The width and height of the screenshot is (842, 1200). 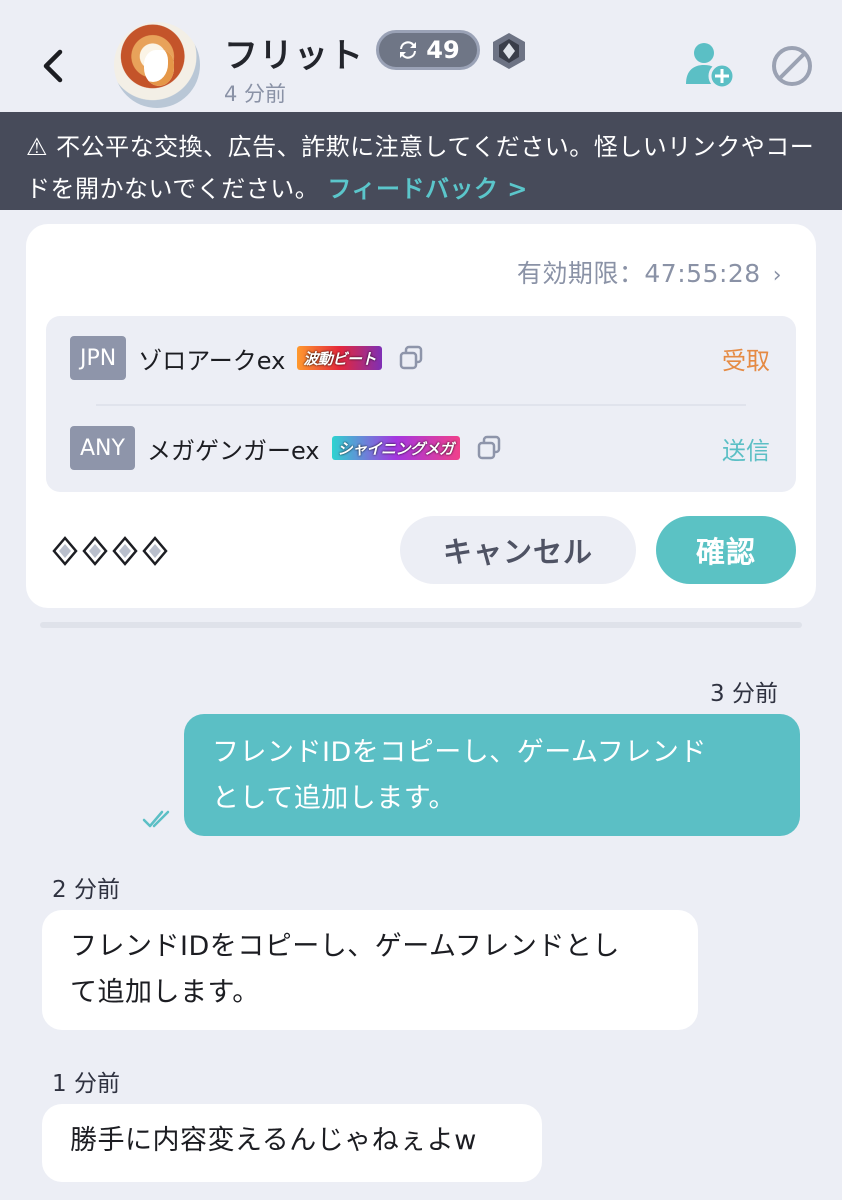 I want to click on feedback-link: フィードバック >, so click(x=427, y=189).